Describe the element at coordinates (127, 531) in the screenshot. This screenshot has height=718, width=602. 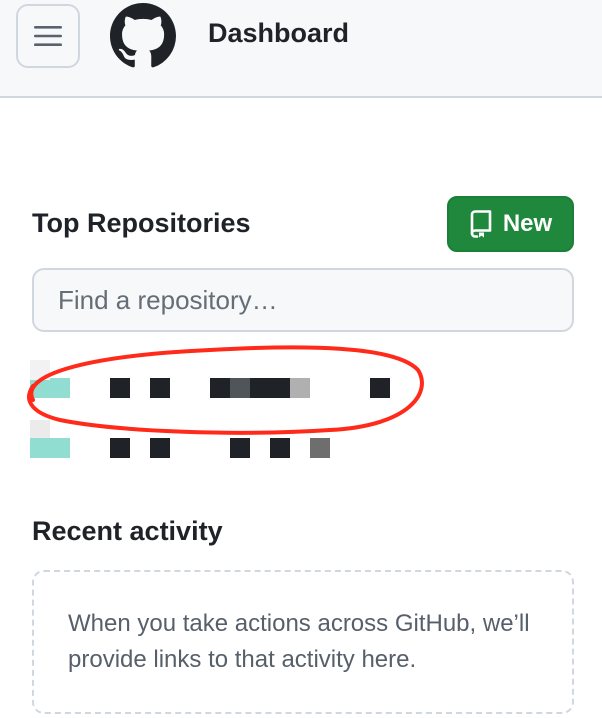
I see `recent-activity-heading: Recent activity` at that location.